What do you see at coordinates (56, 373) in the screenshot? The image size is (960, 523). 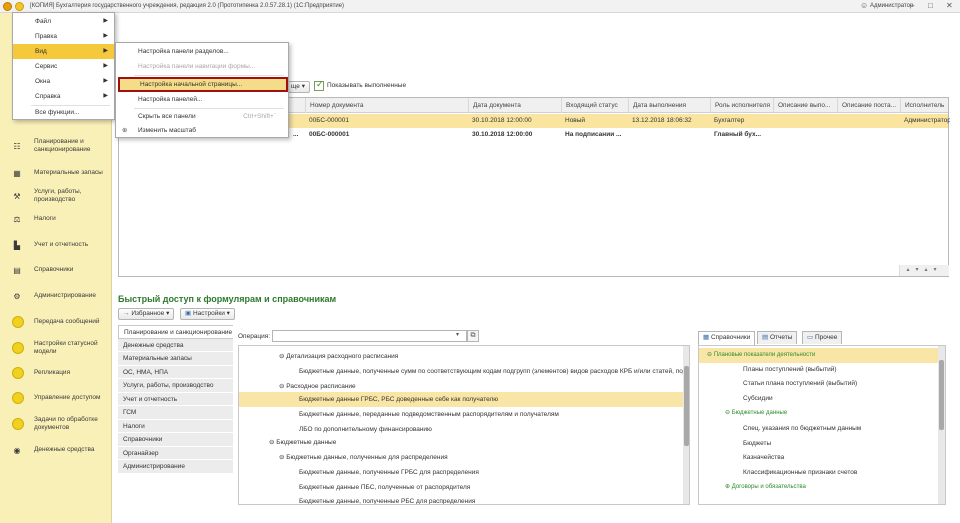 I see `sidebar-item-replication: Репликация` at bounding box center [56, 373].